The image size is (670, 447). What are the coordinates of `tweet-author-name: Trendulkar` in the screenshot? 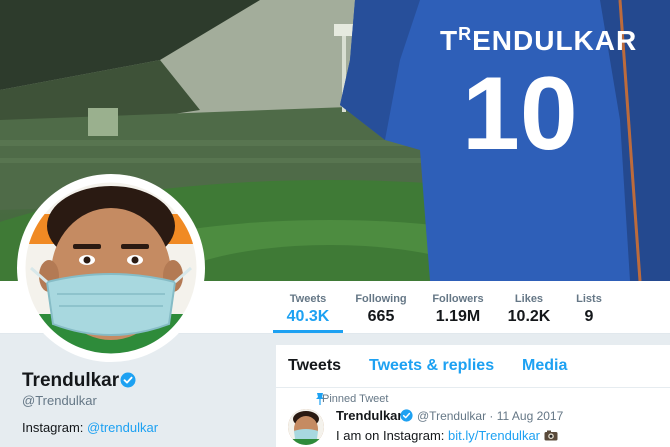 It's located at (369, 415).